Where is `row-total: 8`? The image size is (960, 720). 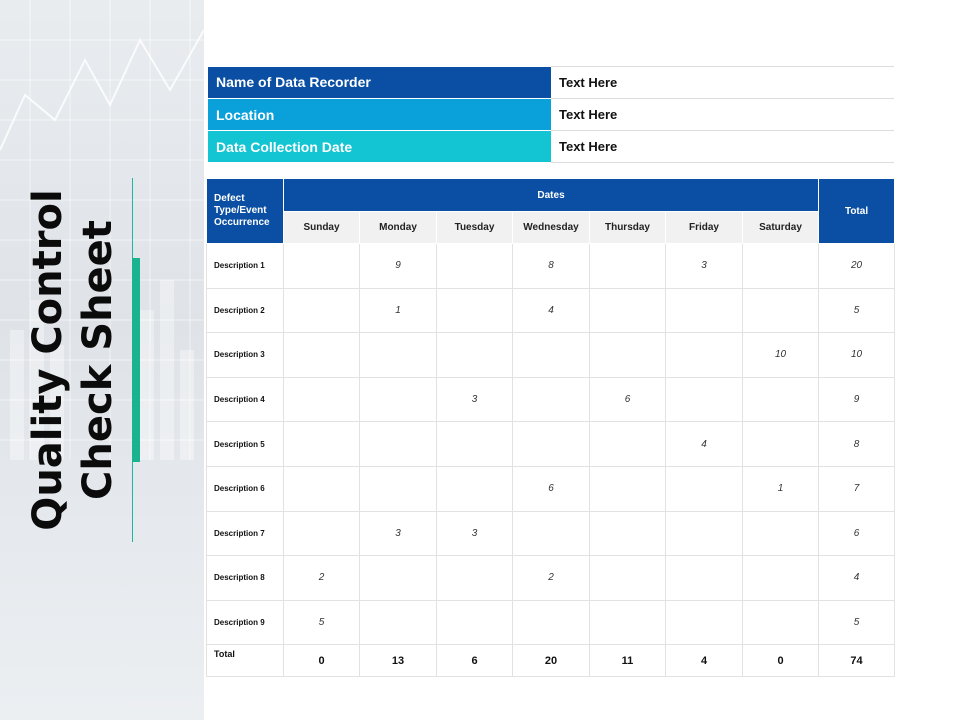 row-total: 8 is located at coordinates (857, 444).